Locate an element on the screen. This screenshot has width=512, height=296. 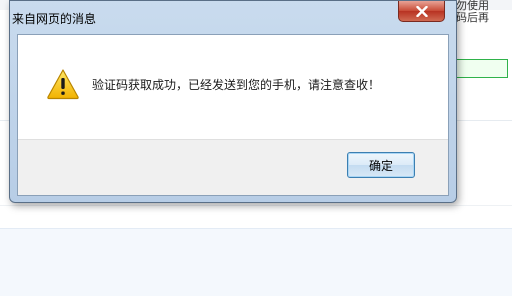
close-button is located at coordinates (421, 11).